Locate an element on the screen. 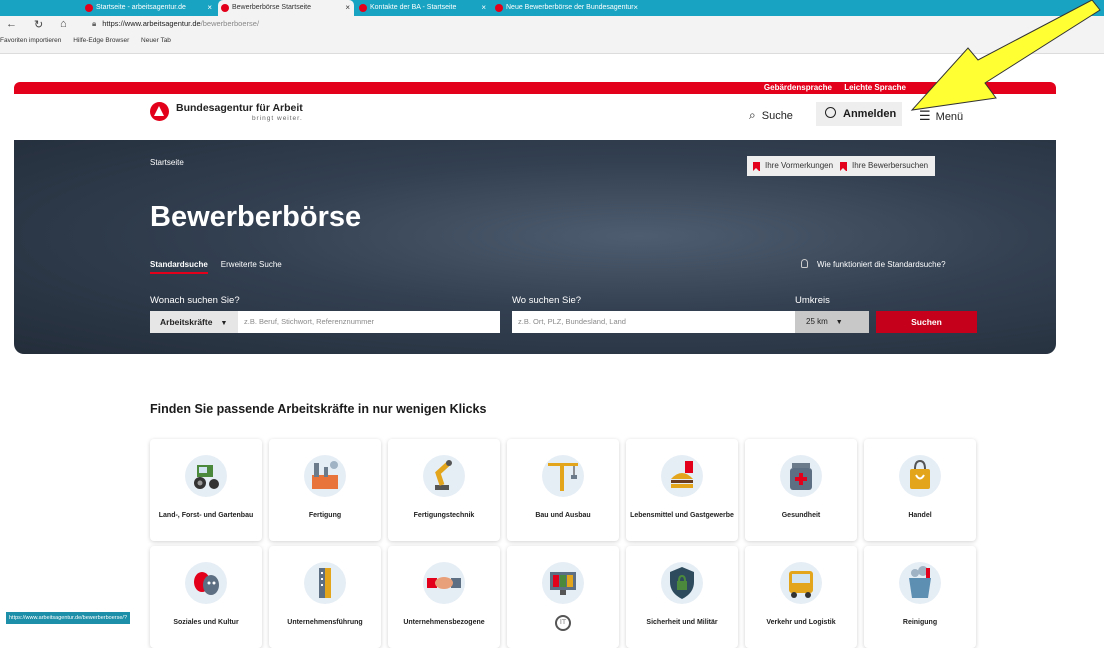 This screenshot has height=648, width=1104. category-label: Fertigungstechnik is located at coordinates (444, 515).